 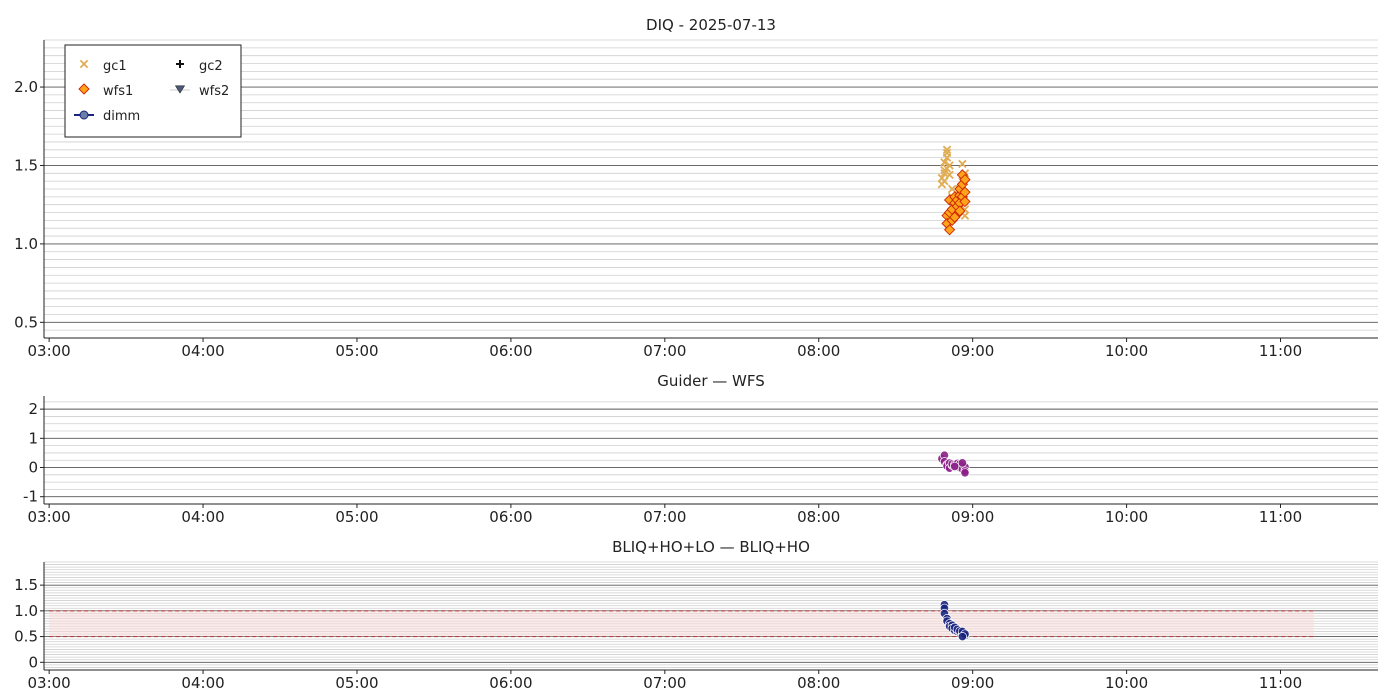 What do you see at coordinates (30, 497) in the screenshot?
I see `y-tick-label: -1` at bounding box center [30, 497].